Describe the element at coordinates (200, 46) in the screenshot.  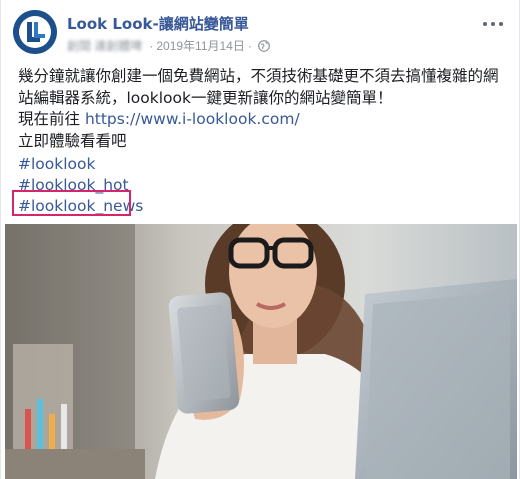
I see `post-date-link: 2019年11月14日` at that location.